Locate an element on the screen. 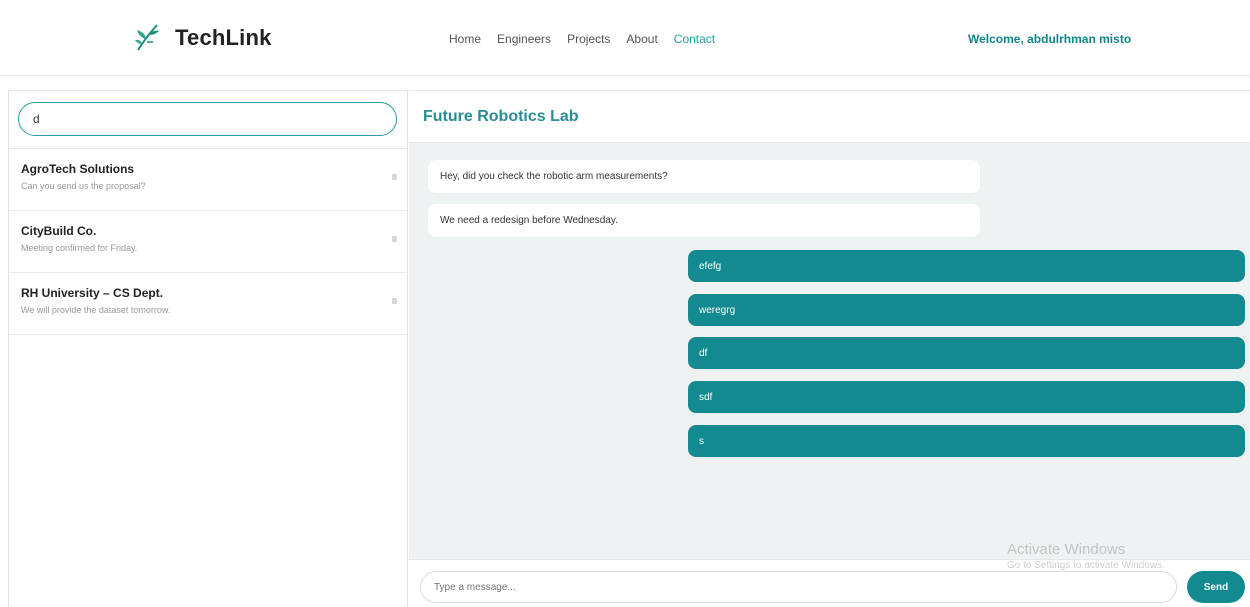 This screenshot has height=607, width=1250. nav-about: About is located at coordinates (641, 39).